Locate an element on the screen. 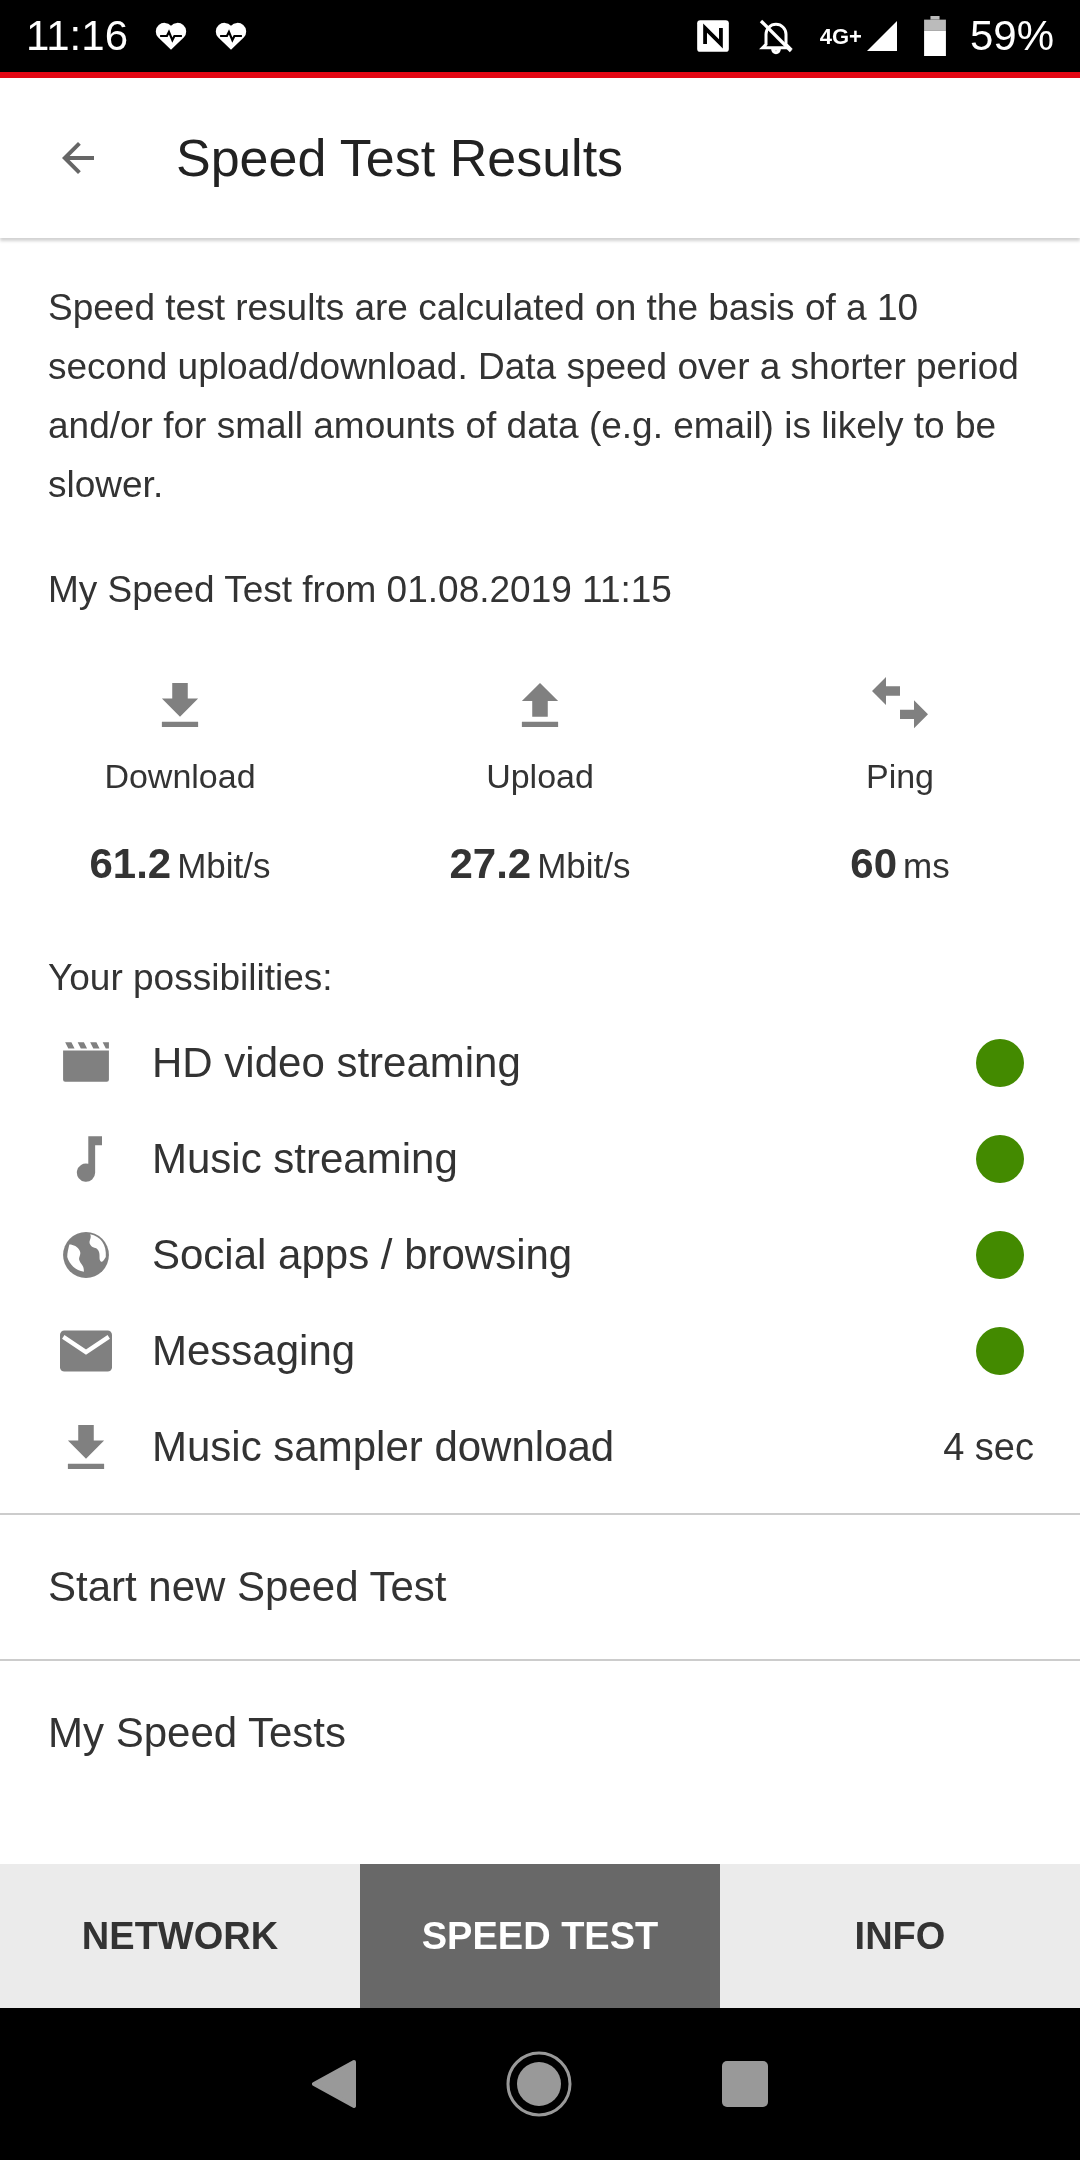 This screenshot has height=2160, width=1080. time-value: 4 sec is located at coordinates (988, 1447).